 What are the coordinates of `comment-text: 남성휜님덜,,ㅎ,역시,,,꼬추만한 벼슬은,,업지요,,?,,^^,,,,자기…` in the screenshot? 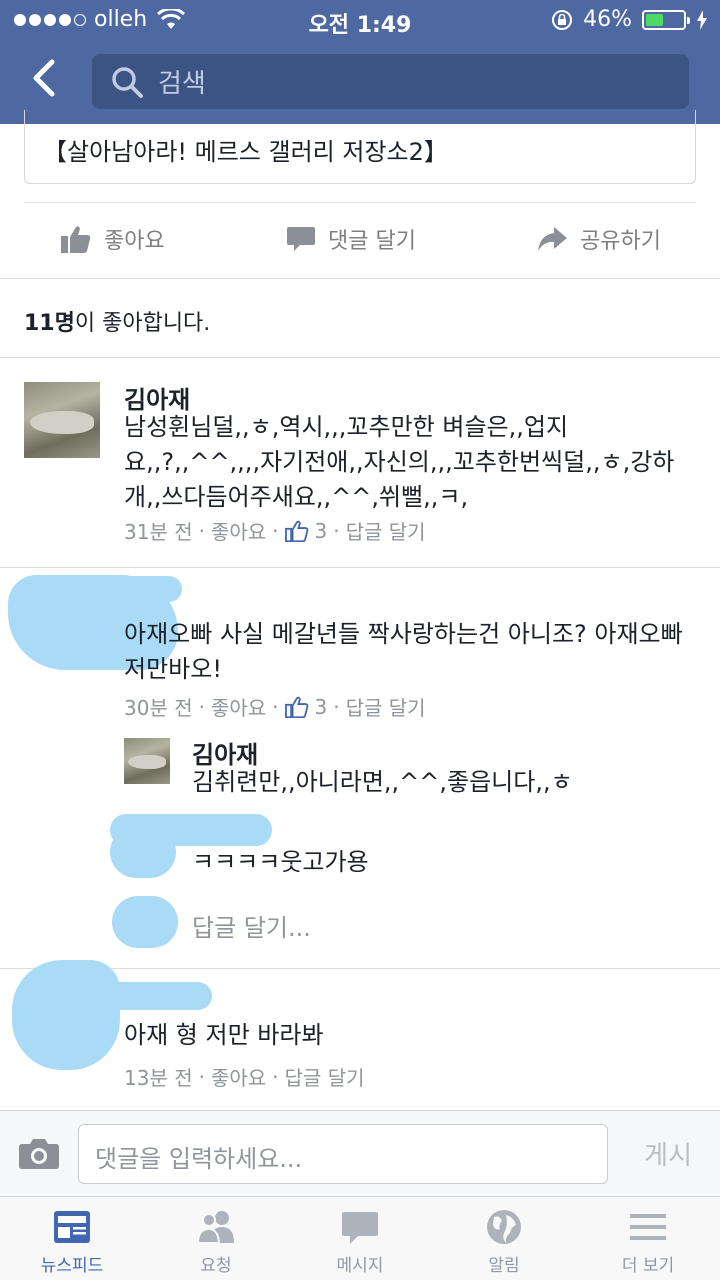 It's located at (399, 462).